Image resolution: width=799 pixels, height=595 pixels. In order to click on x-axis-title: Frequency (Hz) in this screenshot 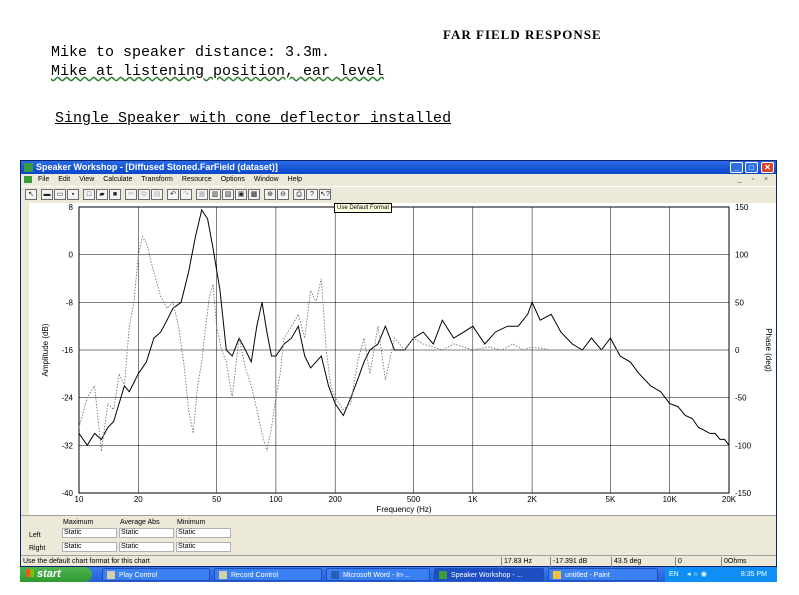, I will do `click(403, 509)`.